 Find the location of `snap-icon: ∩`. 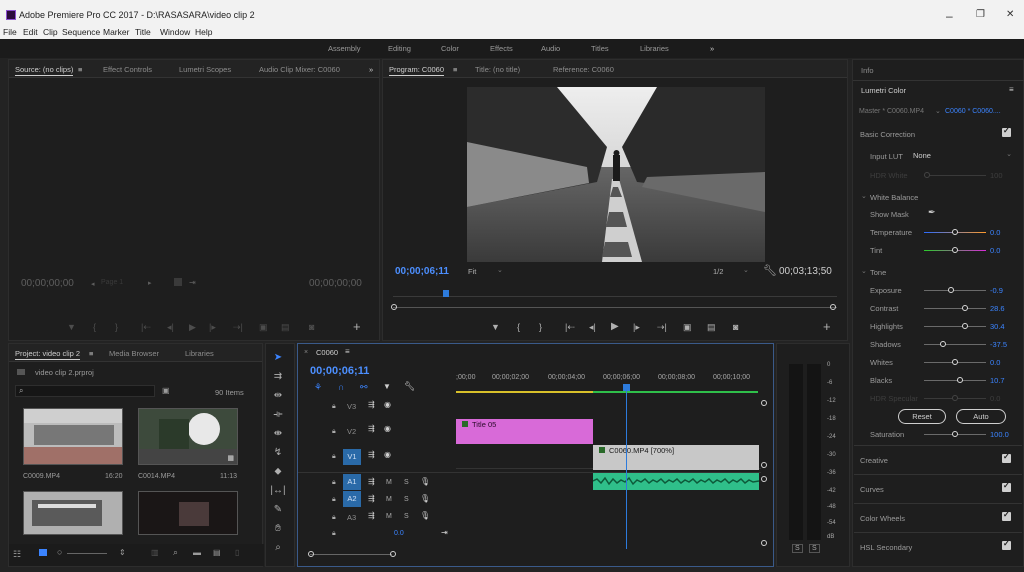

snap-icon: ∩ is located at coordinates (341, 387).